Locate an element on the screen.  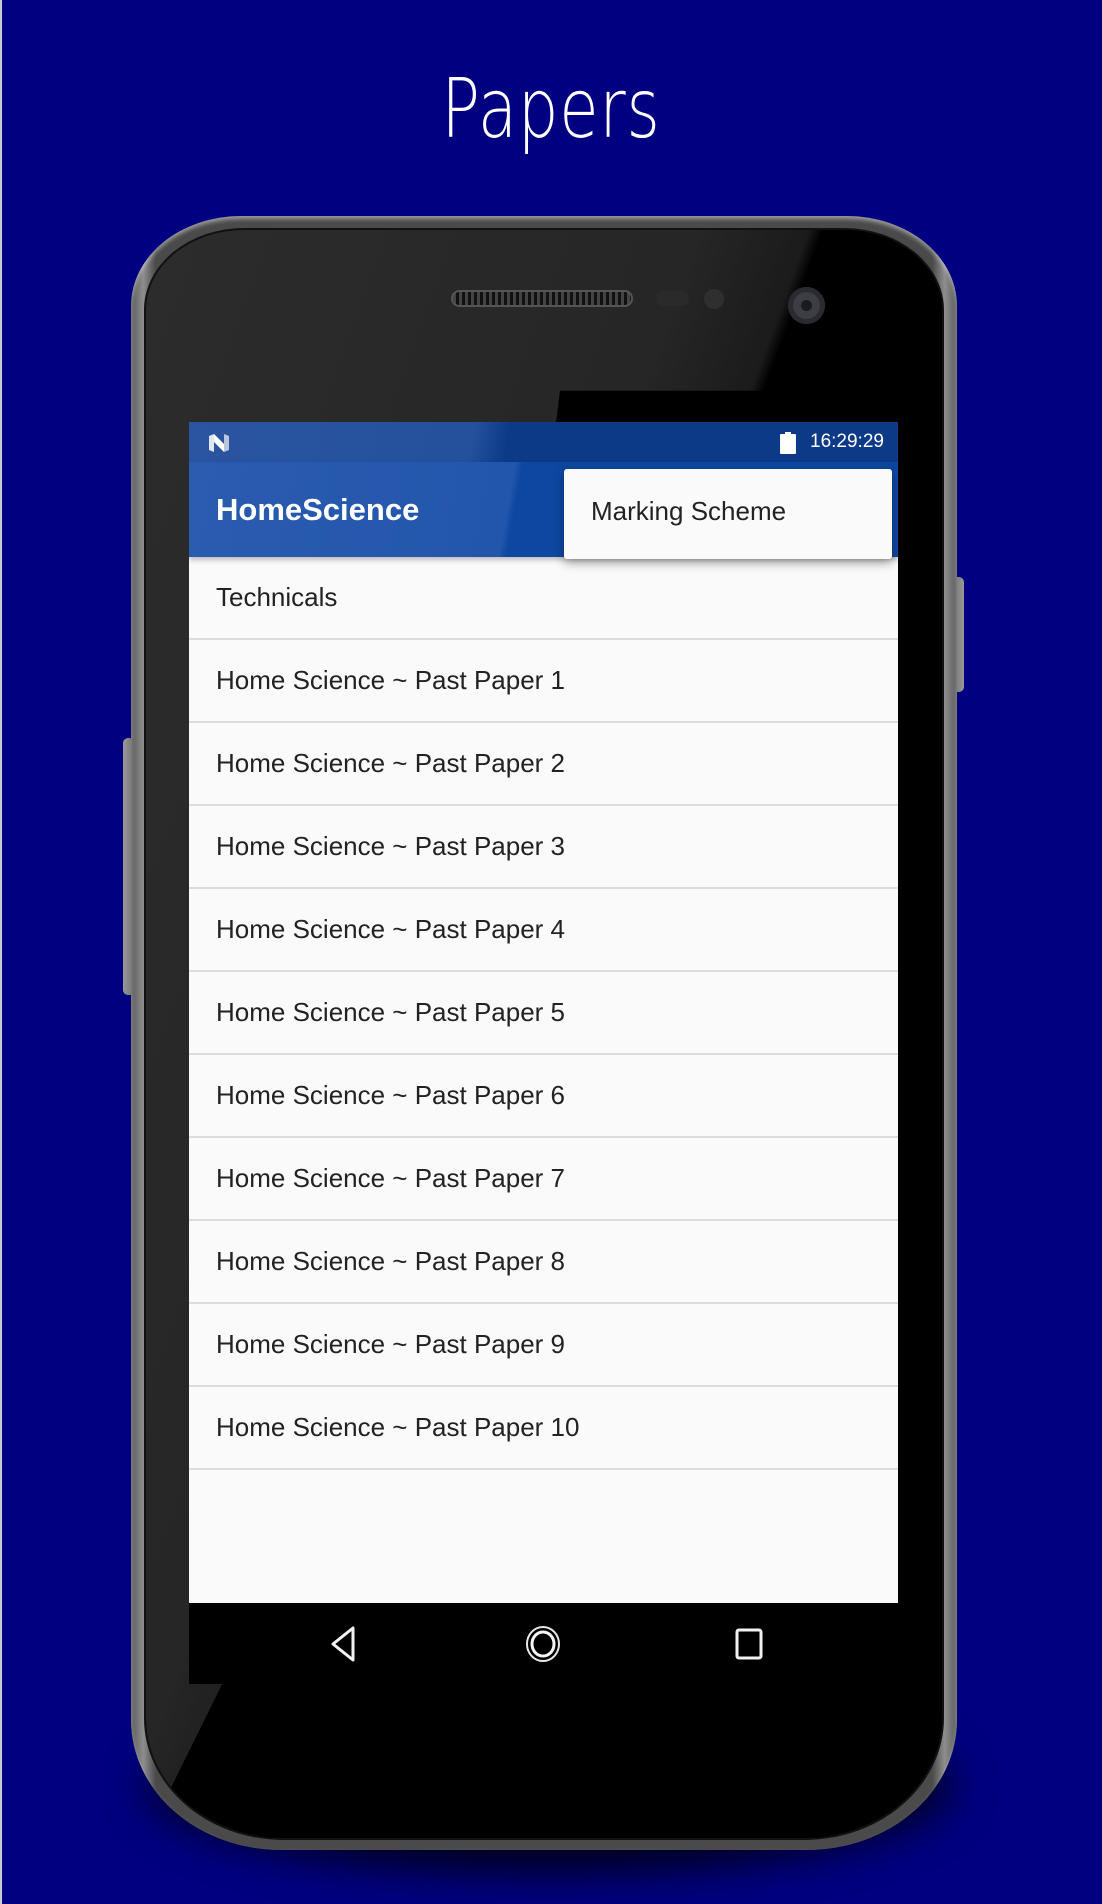
list-item-past-paper-8: Home Science ~ Past Paper 8 is located at coordinates (543, 1262).